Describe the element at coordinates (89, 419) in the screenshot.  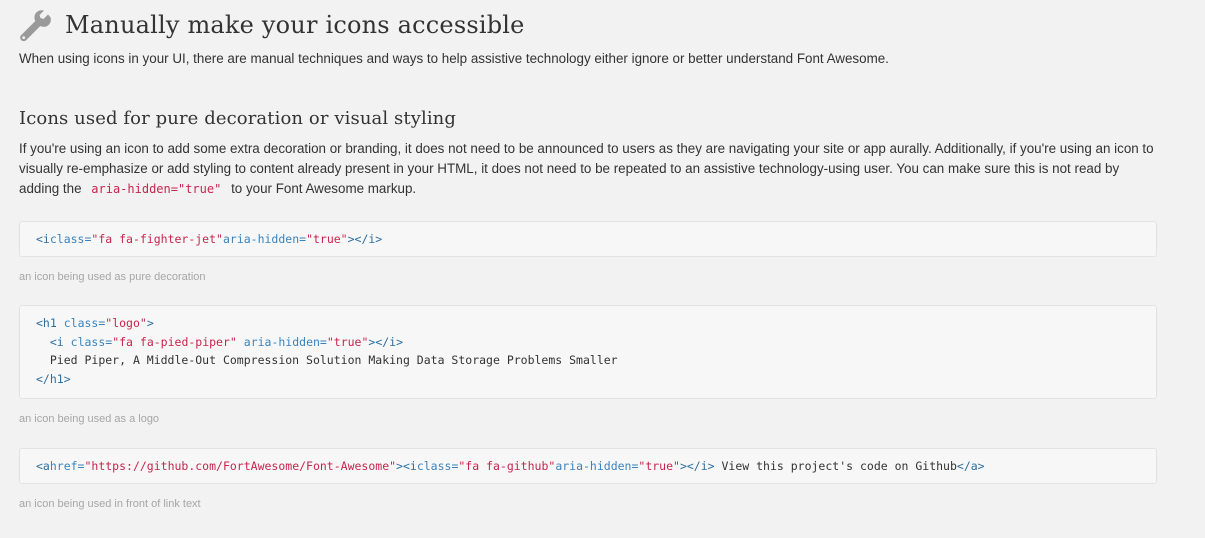
I see `code-caption: an icon being used as a logo` at that location.